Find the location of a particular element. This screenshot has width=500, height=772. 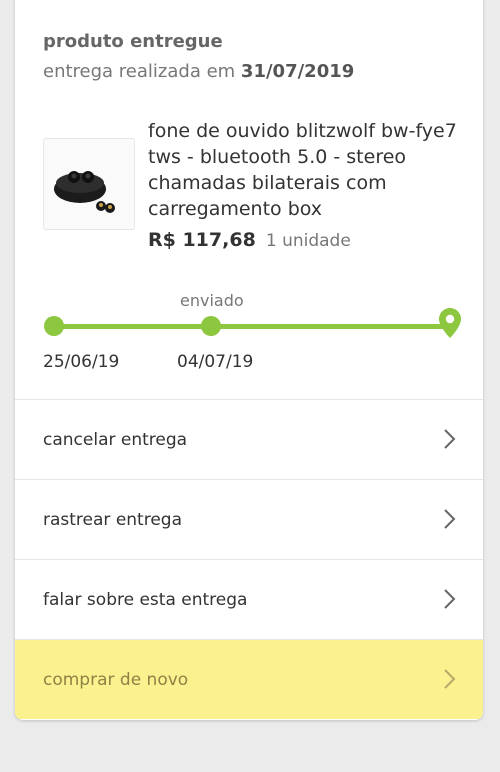

delivery-status-title: produto entregue is located at coordinates (133, 41).